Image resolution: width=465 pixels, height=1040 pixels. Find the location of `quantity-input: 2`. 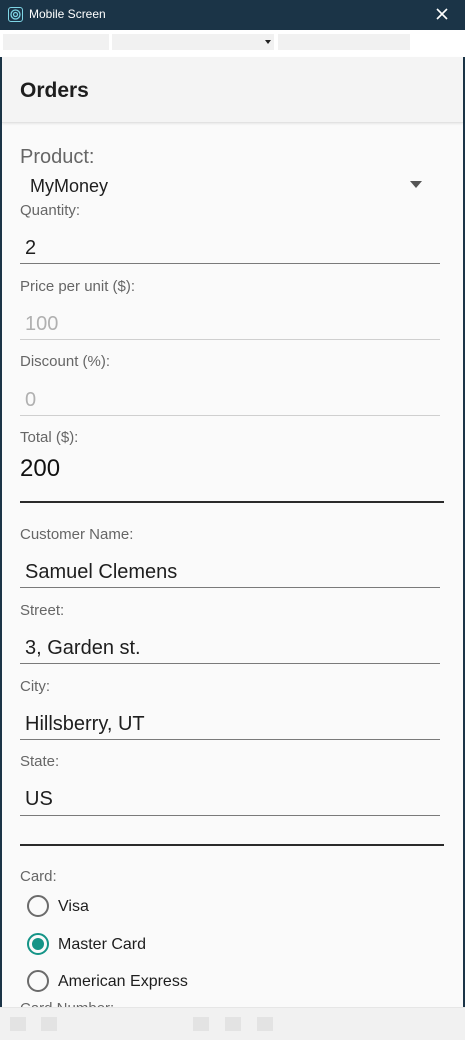

quantity-input: 2 is located at coordinates (30, 248).